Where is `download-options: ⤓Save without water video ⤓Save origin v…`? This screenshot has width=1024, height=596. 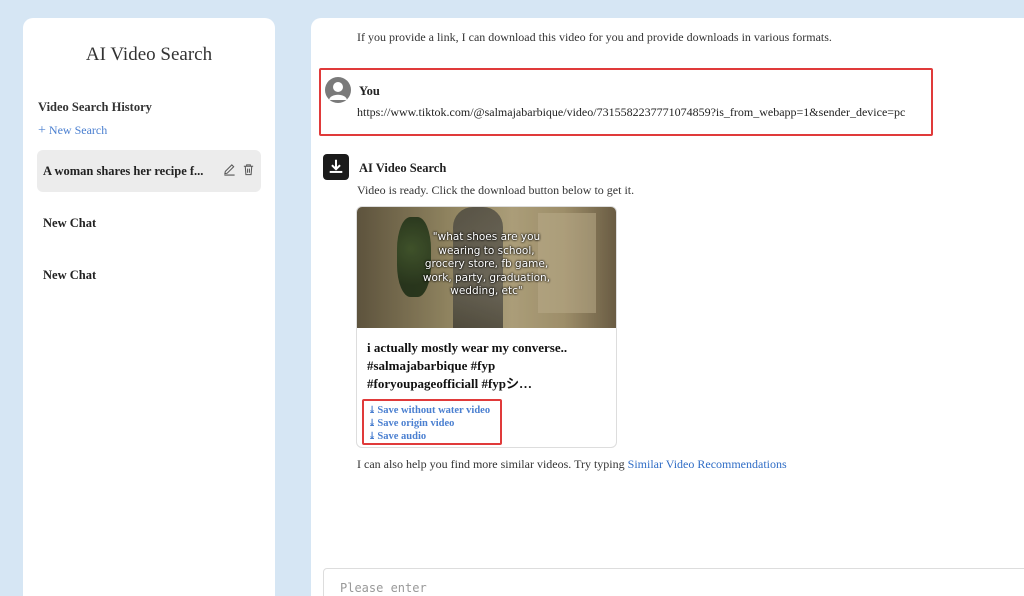 download-options: ⤓Save without water video ⤓Save origin v… is located at coordinates (432, 422).